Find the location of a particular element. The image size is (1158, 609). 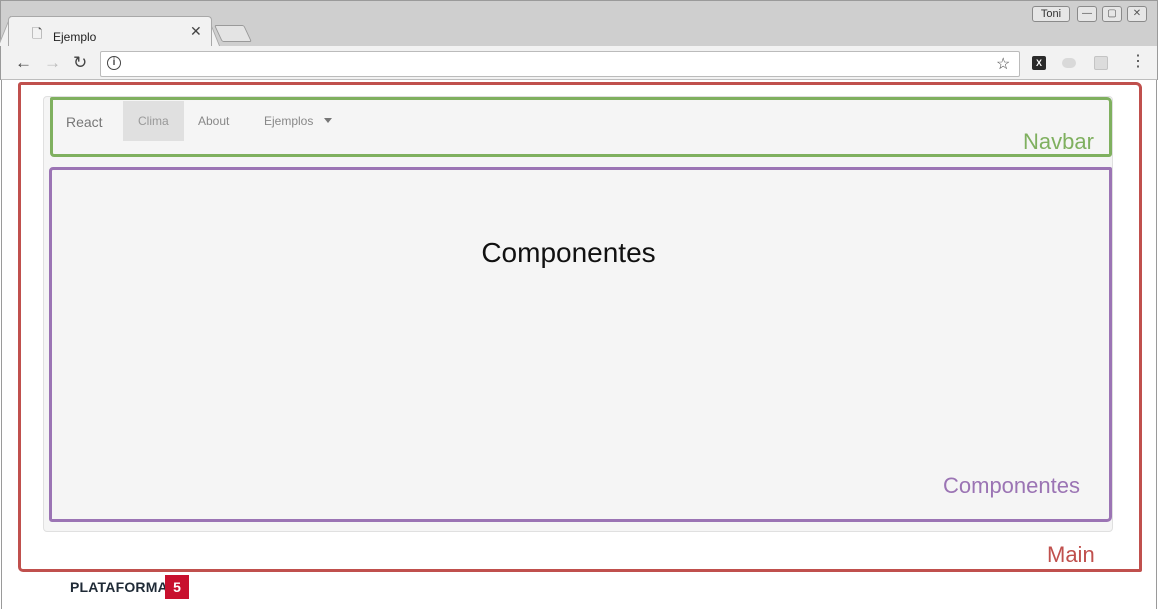

grid-extension-icon is located at coordinates (1101, 63).